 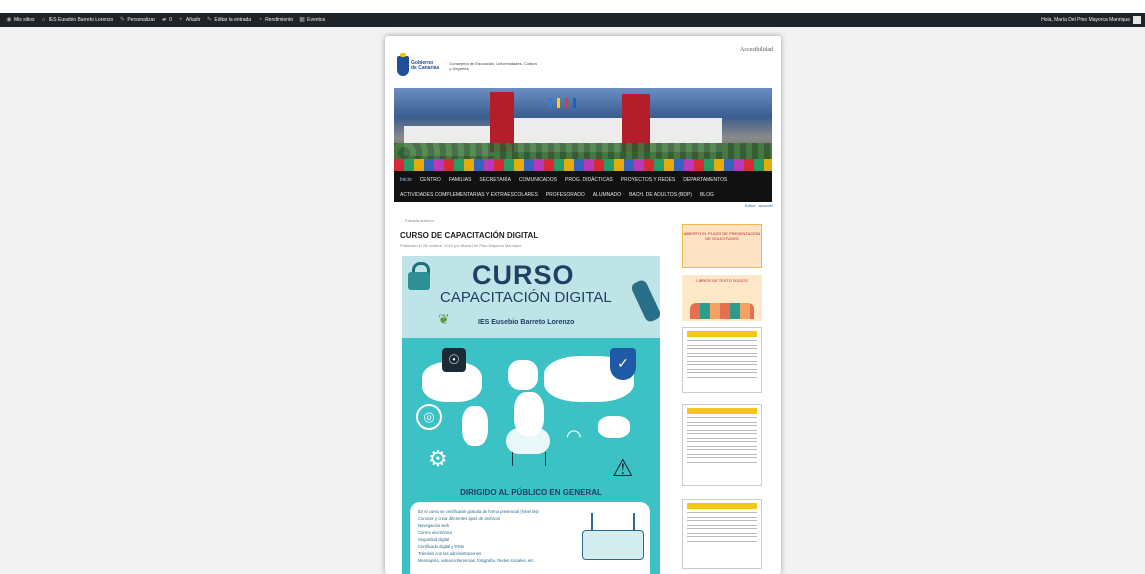 I want to click on nav-item-comunicados: COMUNICADOS, so click(x=538, y=180).